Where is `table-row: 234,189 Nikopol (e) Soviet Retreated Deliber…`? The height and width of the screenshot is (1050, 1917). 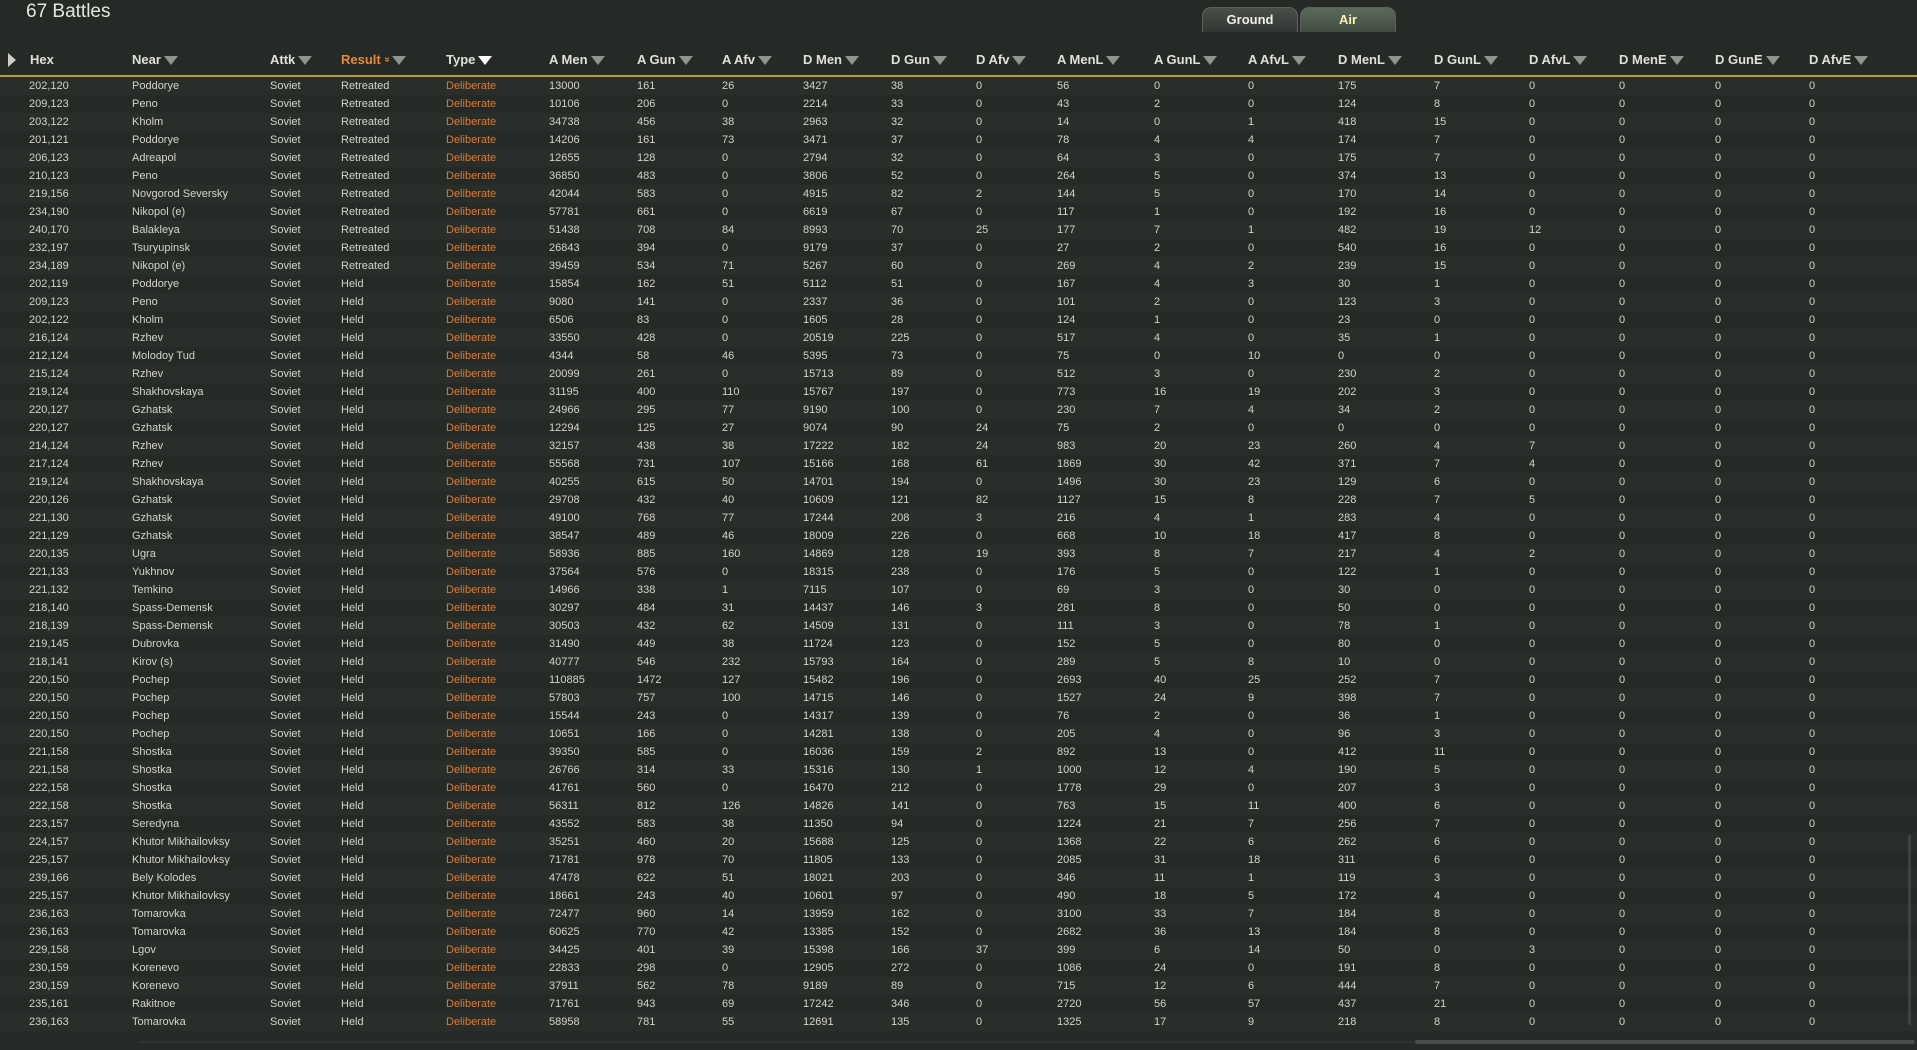
table-row: 234,189 Nikopol (e) Soviet Retreated Deliber… is located at coordinates (958, 266).